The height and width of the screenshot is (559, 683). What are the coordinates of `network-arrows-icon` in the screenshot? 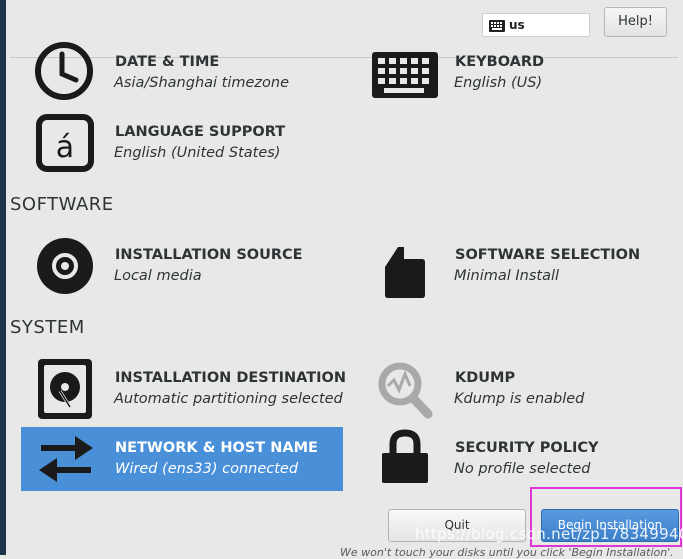 It's located at (66, 459).